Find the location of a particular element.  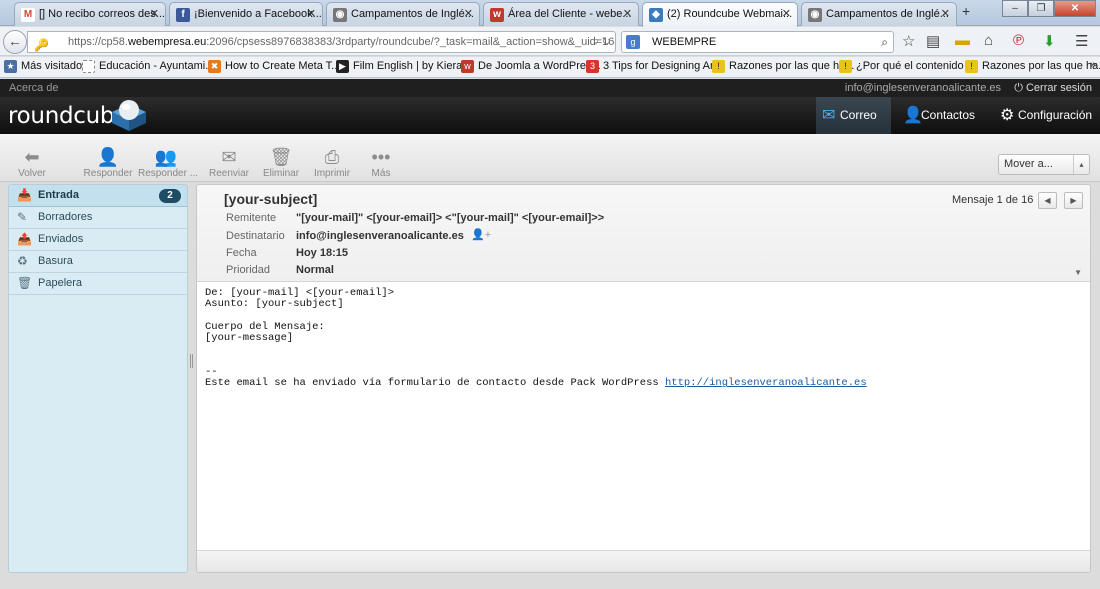

sent-icon: 📤 is located at coordinates (24, 239).